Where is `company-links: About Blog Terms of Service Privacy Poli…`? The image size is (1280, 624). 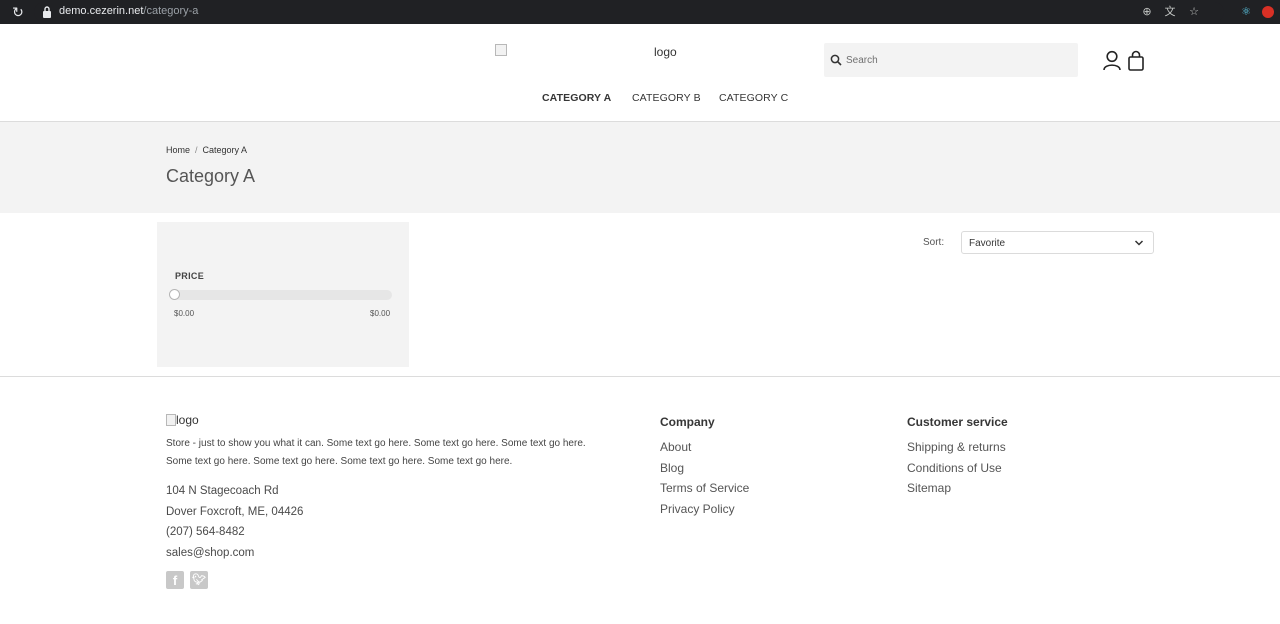
company-links: About Blog Terms of Service Privacy Poli… is located at coordinates (704, 478).